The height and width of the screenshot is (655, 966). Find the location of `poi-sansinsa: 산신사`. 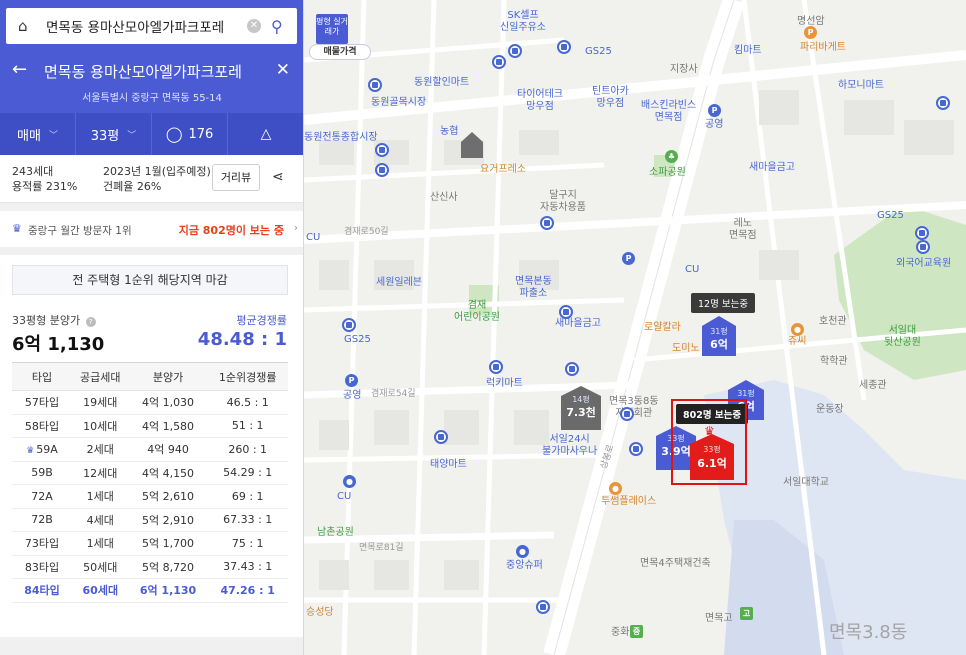

poi-sansinsa: 산신사 is located at coordinates (444, 198).